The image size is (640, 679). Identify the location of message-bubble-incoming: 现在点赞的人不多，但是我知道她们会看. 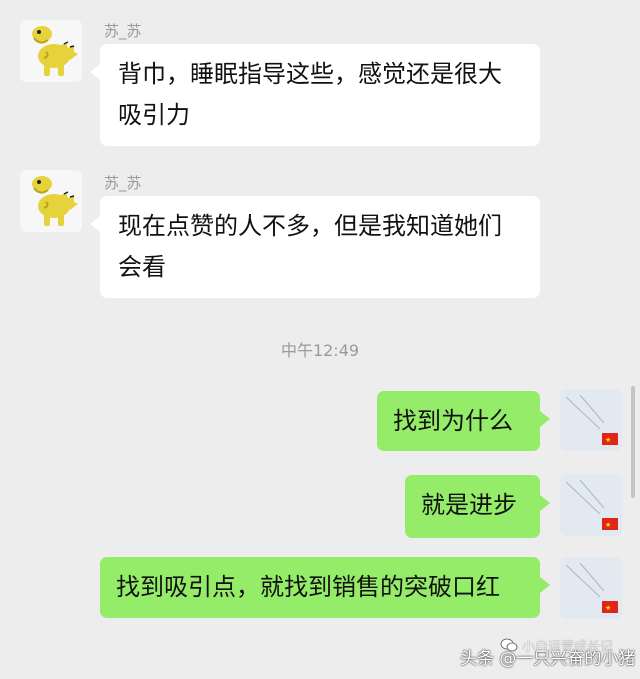
(315, 247).